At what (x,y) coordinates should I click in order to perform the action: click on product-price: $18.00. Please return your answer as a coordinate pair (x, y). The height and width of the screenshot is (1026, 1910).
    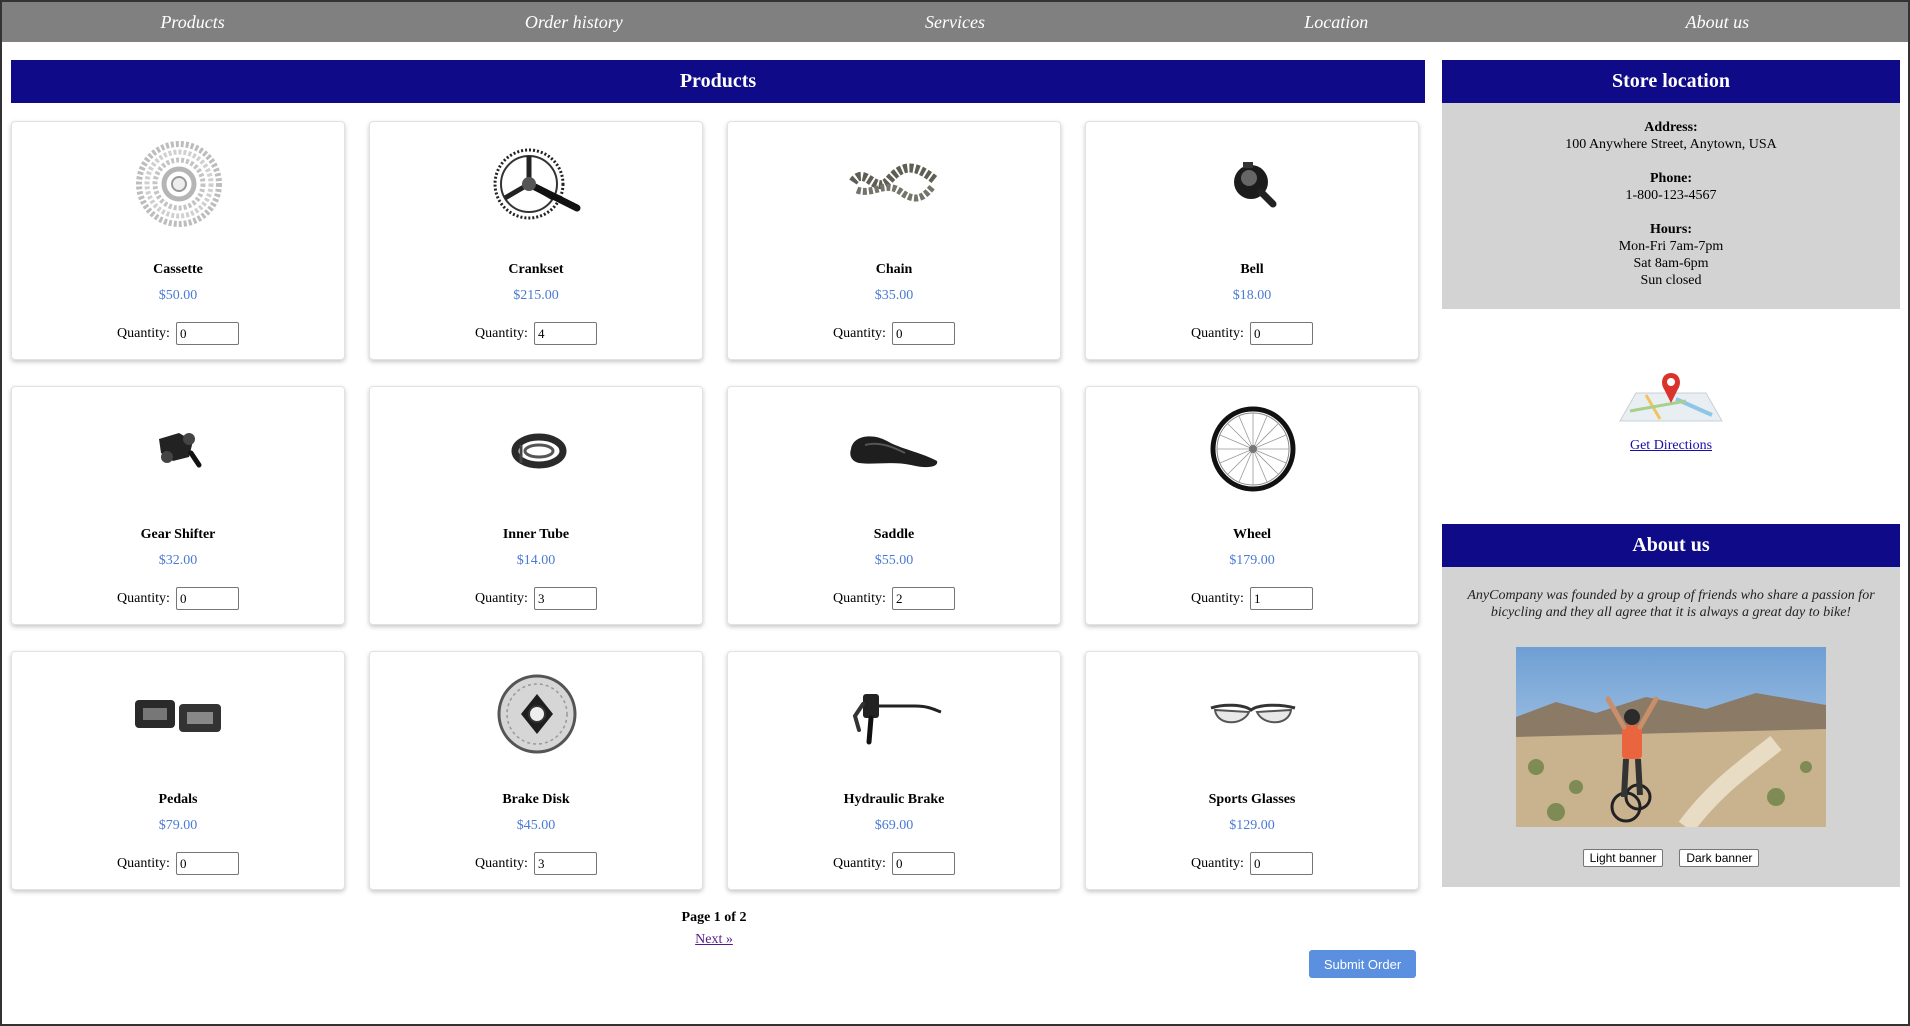
    Looking at the image, I should click on (1252, 295).